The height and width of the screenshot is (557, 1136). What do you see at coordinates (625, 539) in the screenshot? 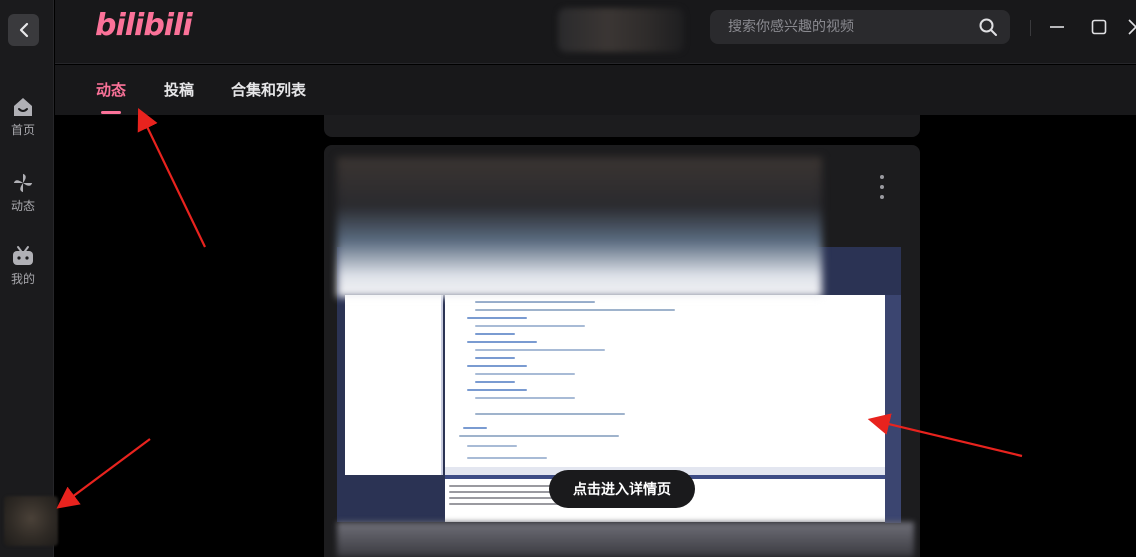
I see `blurred-card-footer` at bounding box center [625, 539].